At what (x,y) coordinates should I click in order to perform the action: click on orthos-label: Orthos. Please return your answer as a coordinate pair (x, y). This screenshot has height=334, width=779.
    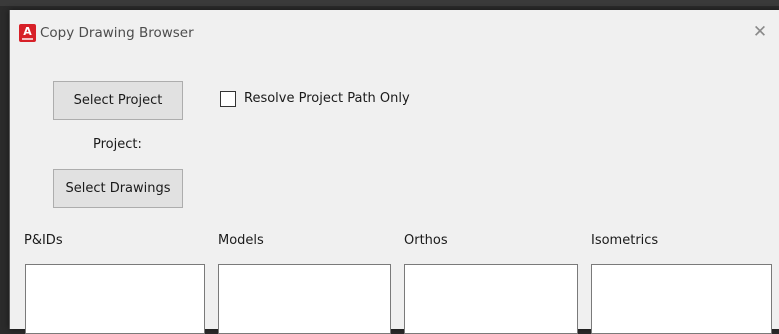
    Looking at the image, I should click on (426, 240).